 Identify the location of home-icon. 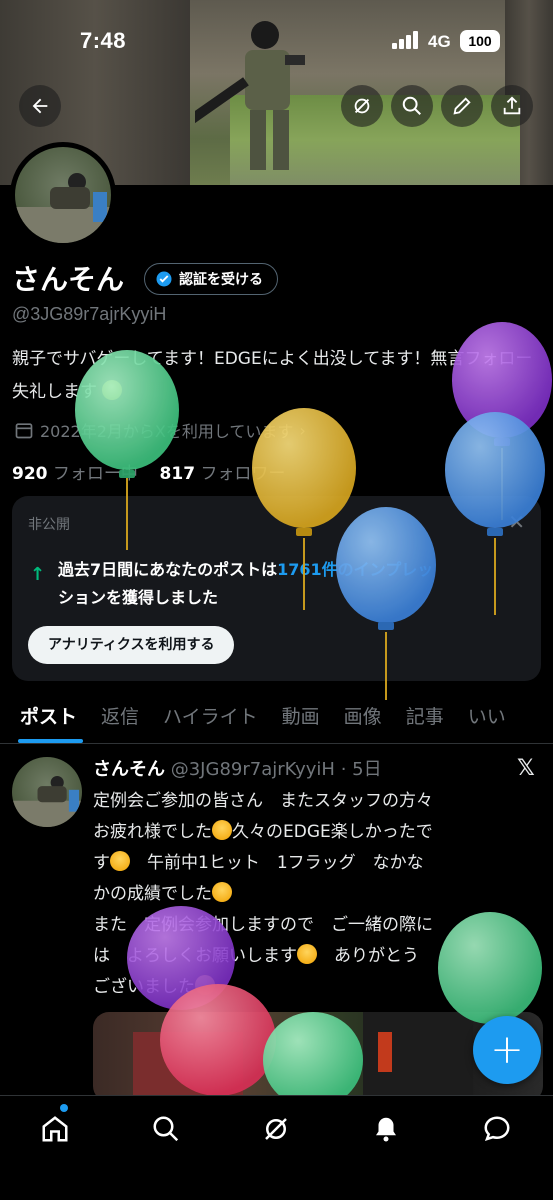
(55, 1129).